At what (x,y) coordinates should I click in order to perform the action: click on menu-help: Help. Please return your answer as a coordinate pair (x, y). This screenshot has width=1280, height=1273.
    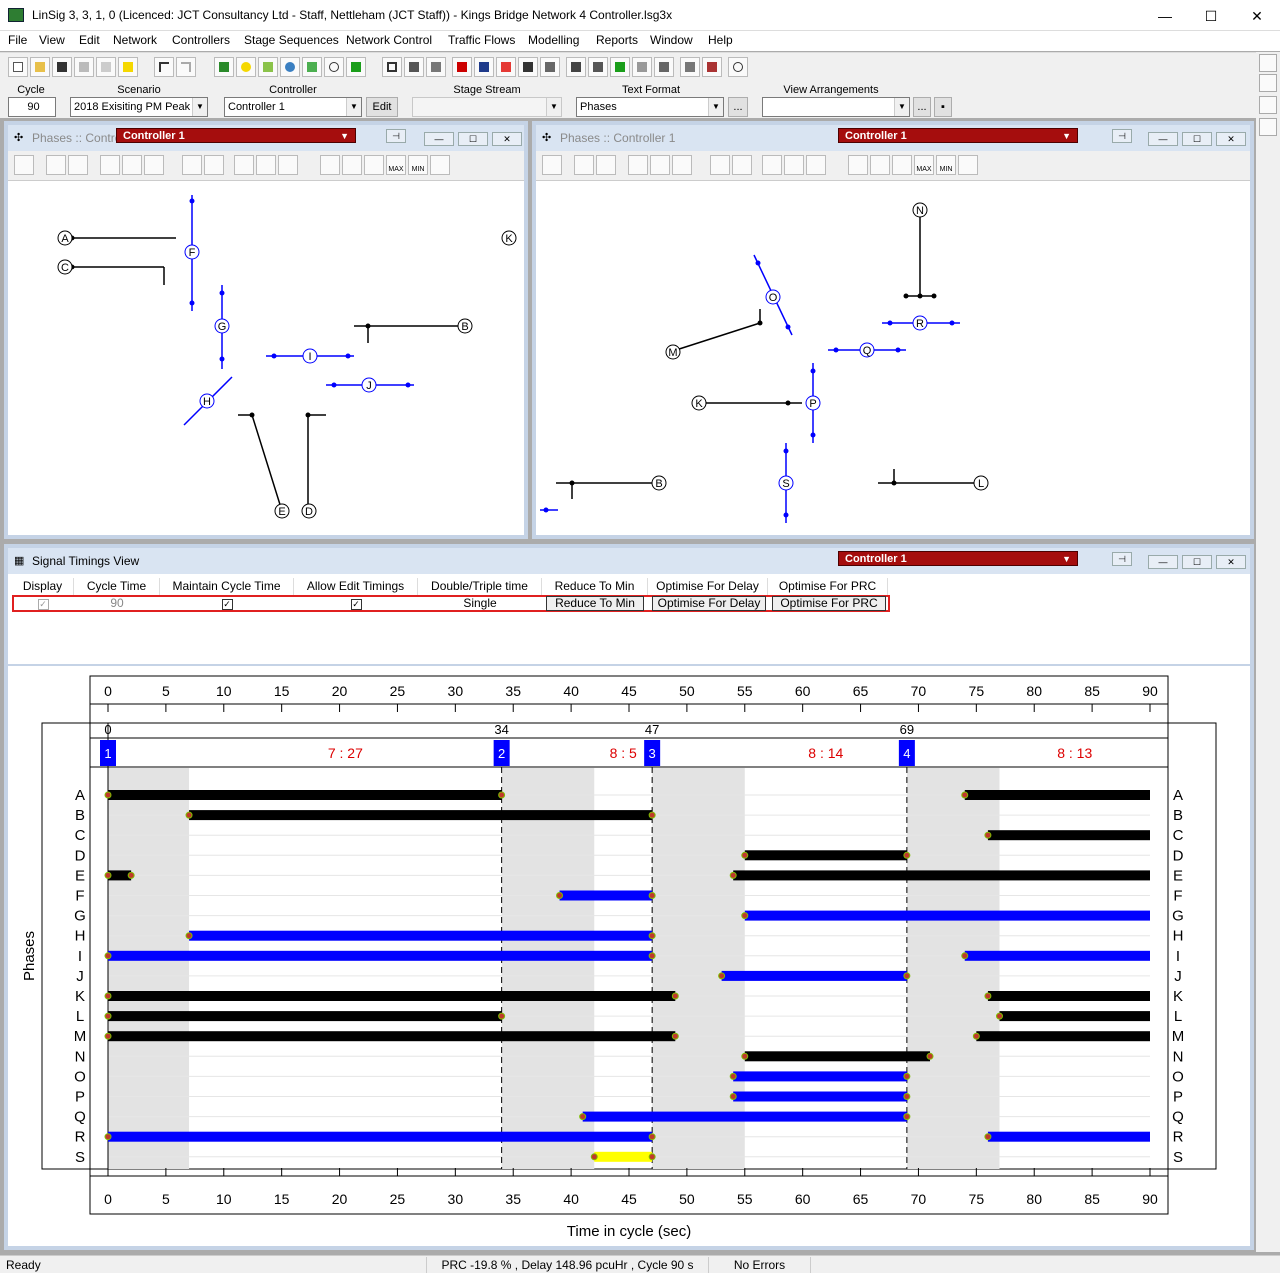
    Looking at the image, I should click on (720, 40).